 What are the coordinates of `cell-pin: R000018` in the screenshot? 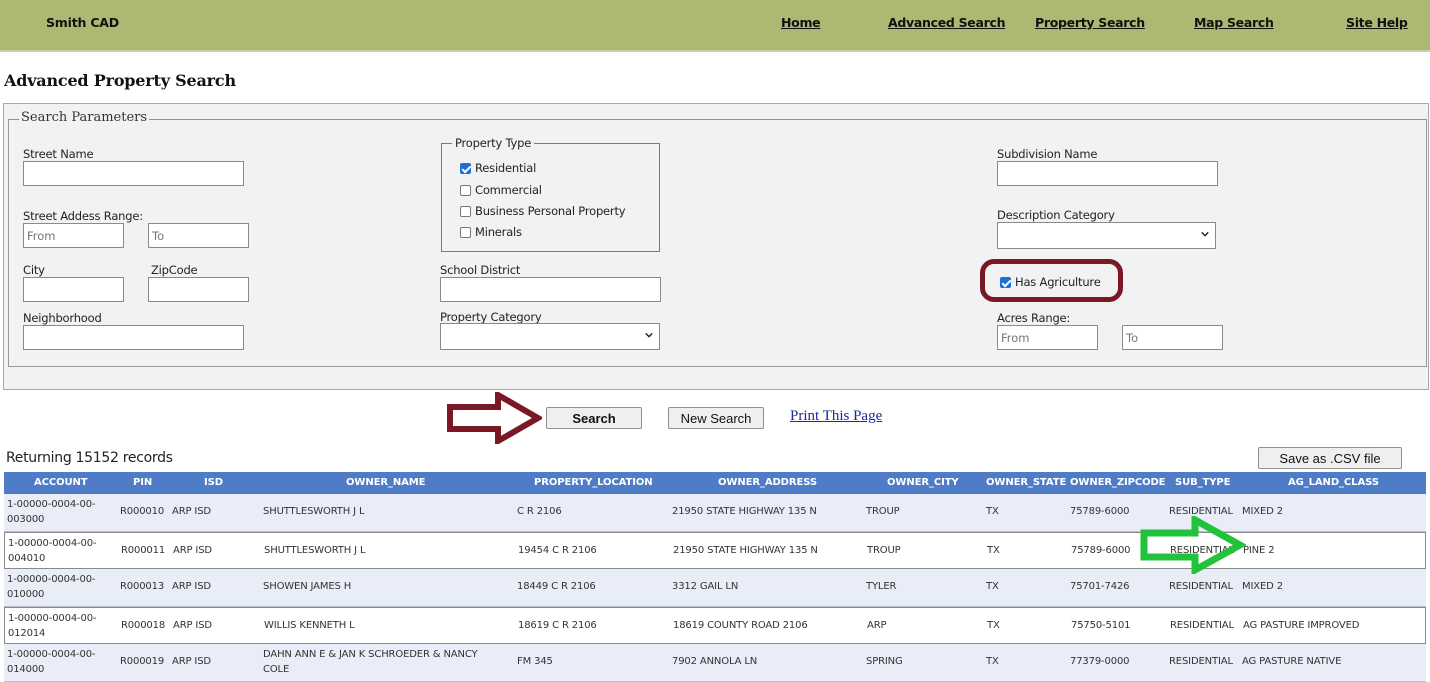 It's located at (143, 625).